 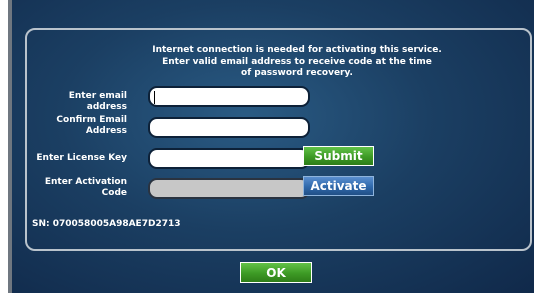 I want to click on text-caret, so click(x=154, y=97).